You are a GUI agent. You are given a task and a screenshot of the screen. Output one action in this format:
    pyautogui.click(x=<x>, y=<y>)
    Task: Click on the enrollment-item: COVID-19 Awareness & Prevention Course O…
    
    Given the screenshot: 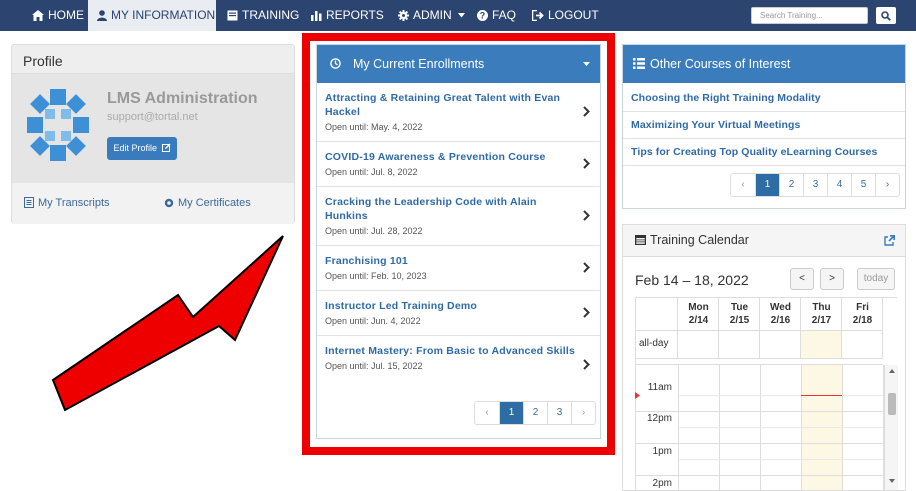 What is the action you would take?
    pyautogui.click(x=458, y=164)
    